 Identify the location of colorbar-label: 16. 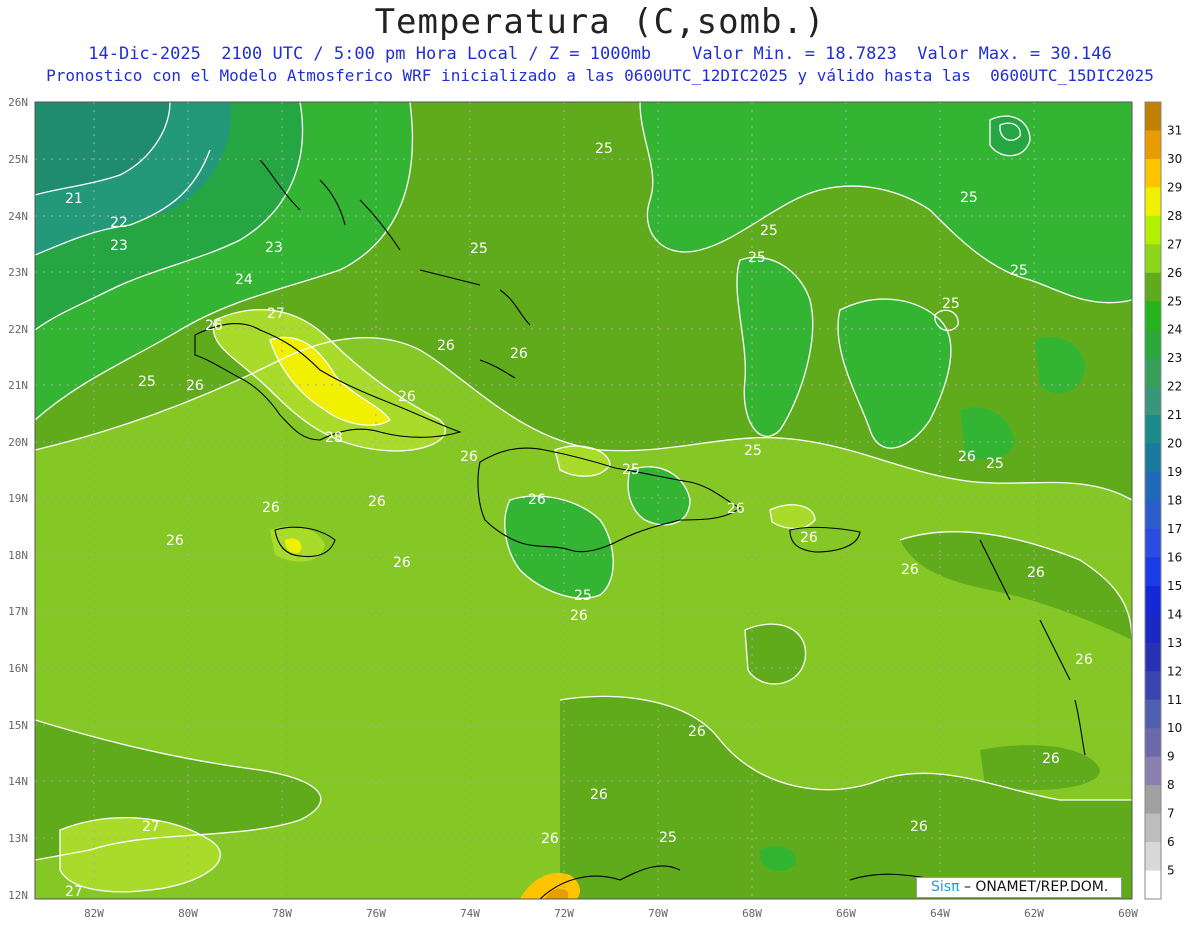
(1174, 557).